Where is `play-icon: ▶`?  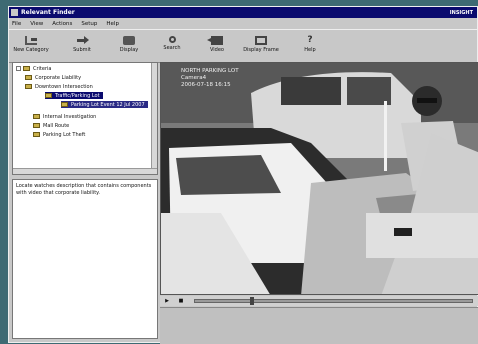
play-icon: ▶ is located at coordinates (167, 301).